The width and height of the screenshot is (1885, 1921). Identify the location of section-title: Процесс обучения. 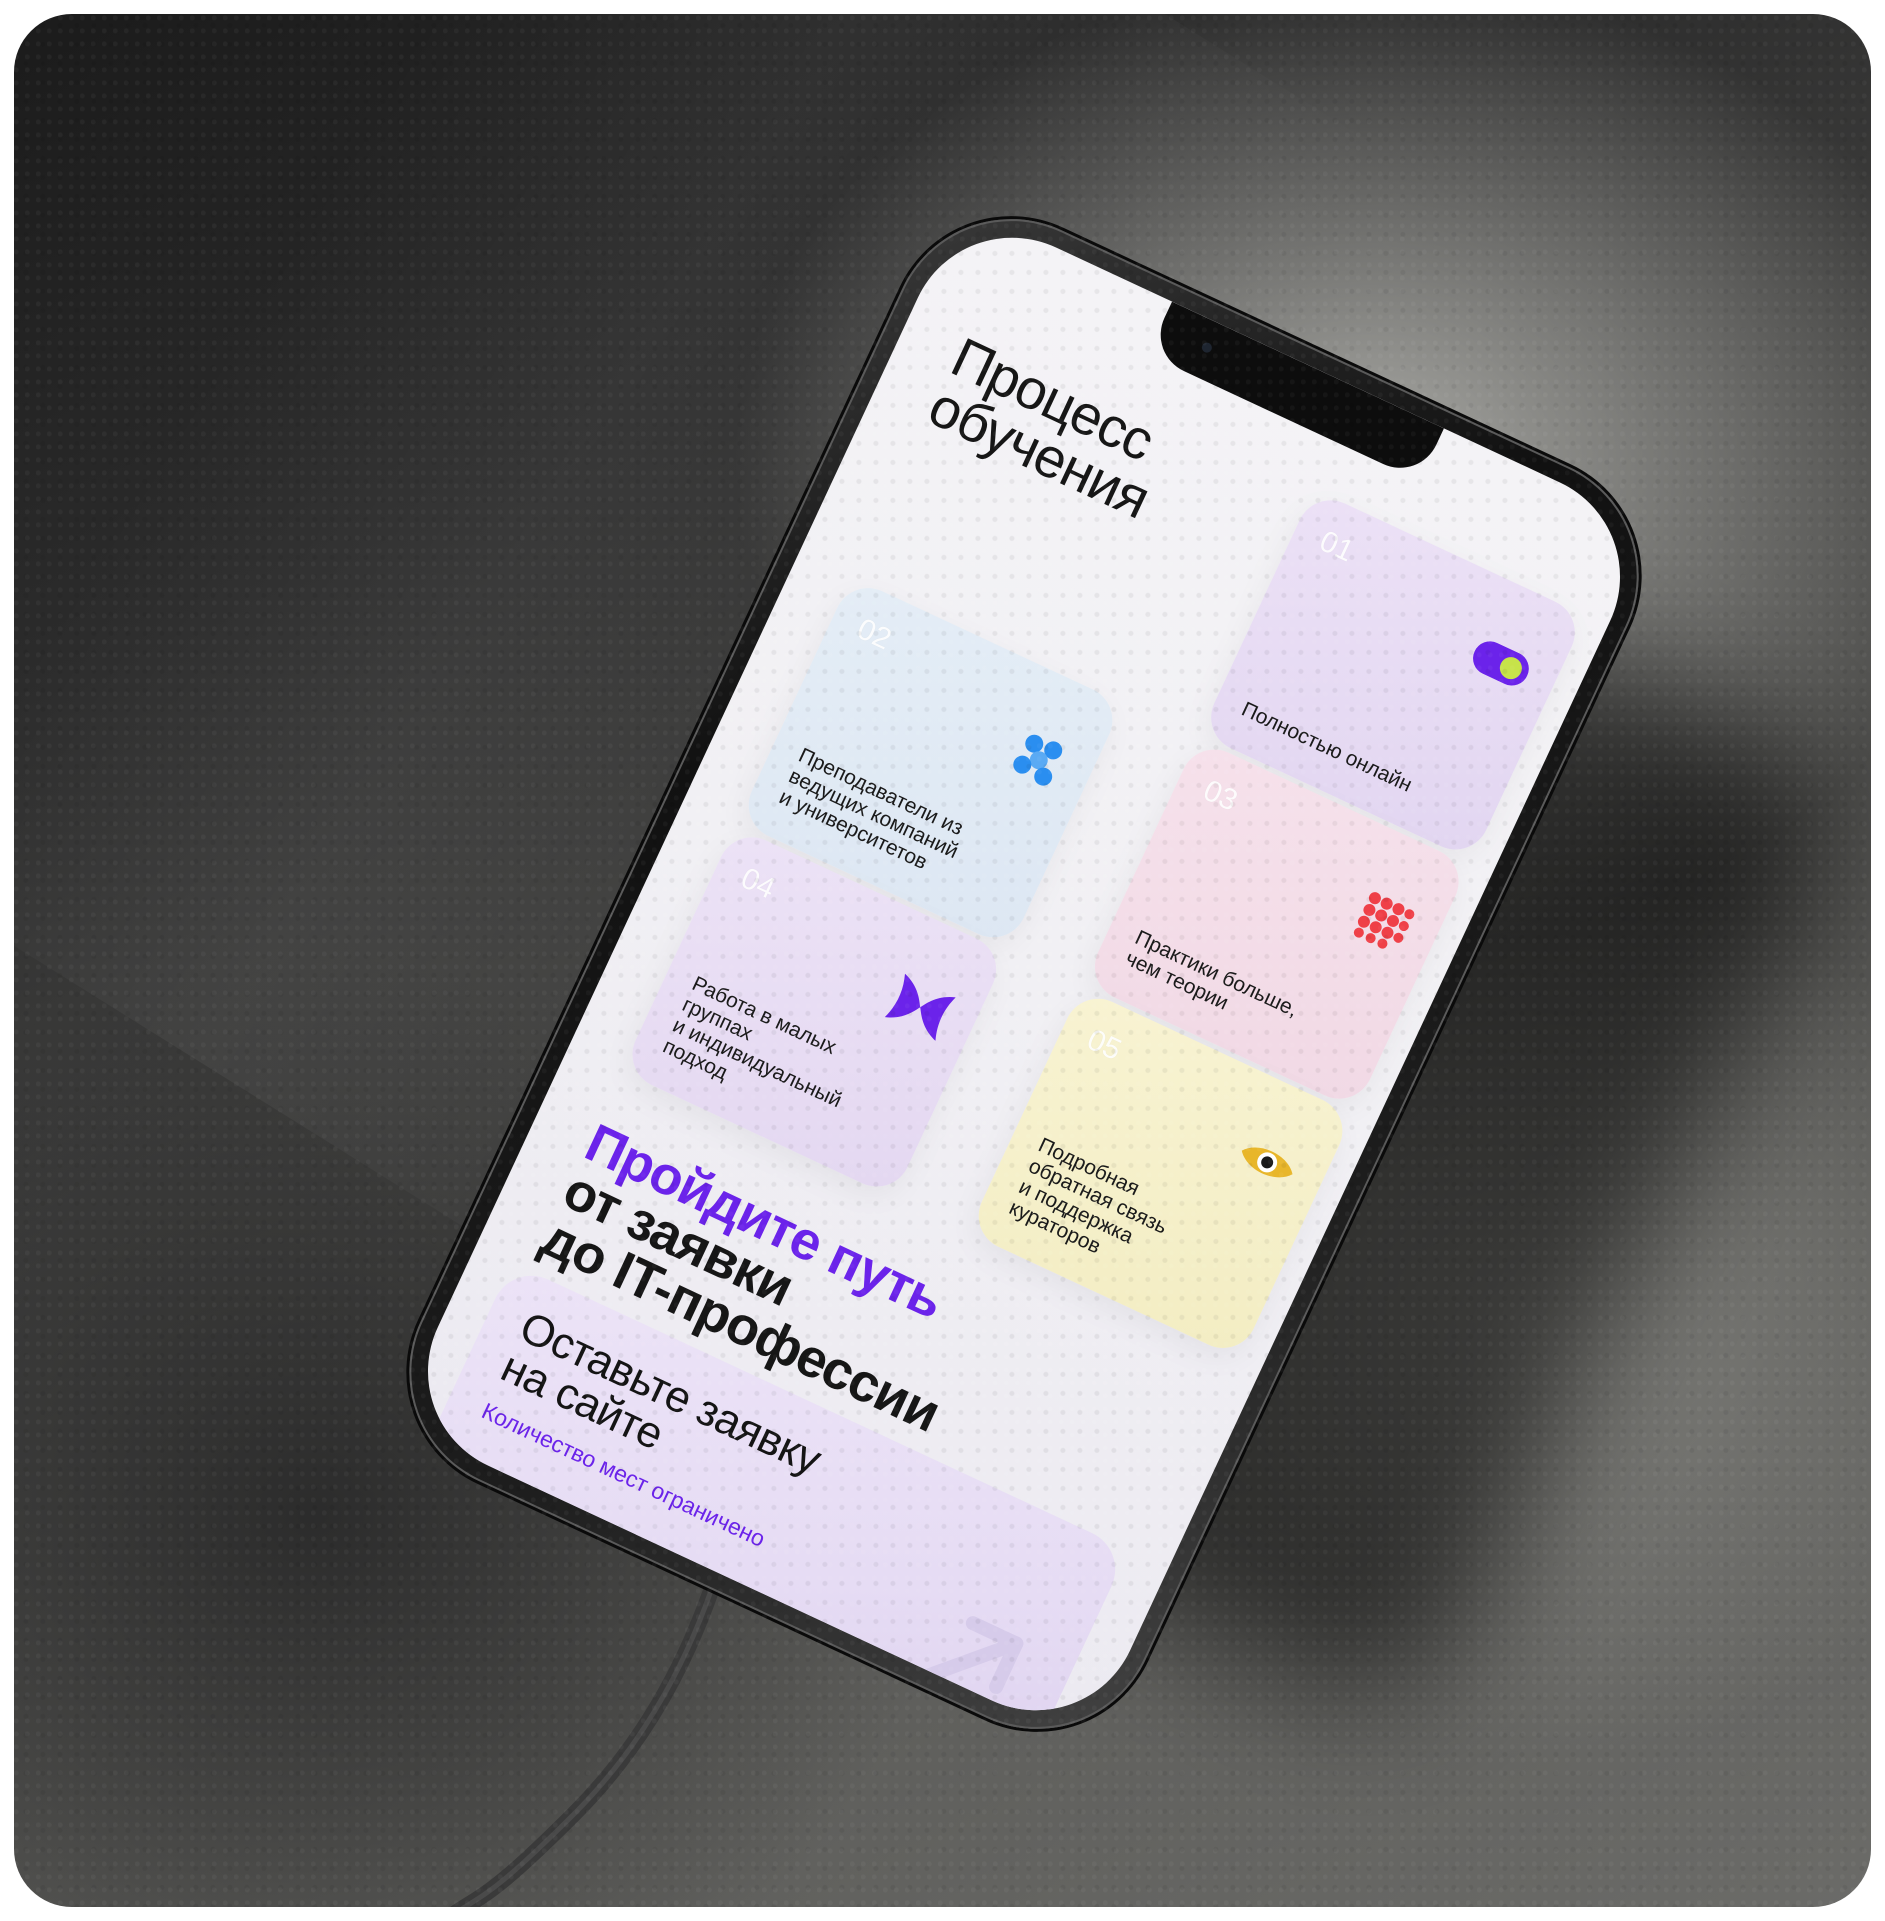
(1041, 428).